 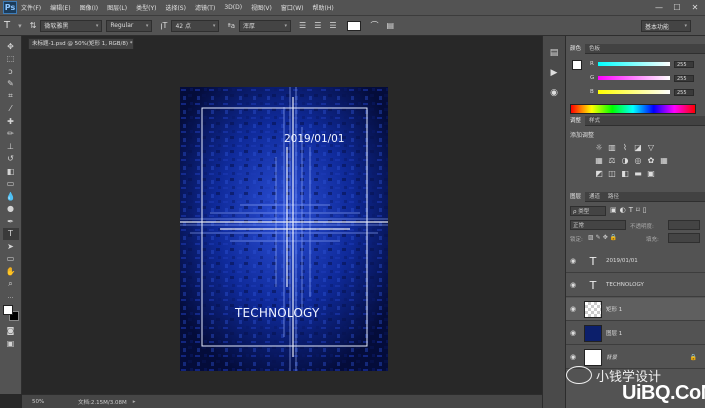 I want to click on warp-text-icon: ⌒, so click(x=375, y=25).